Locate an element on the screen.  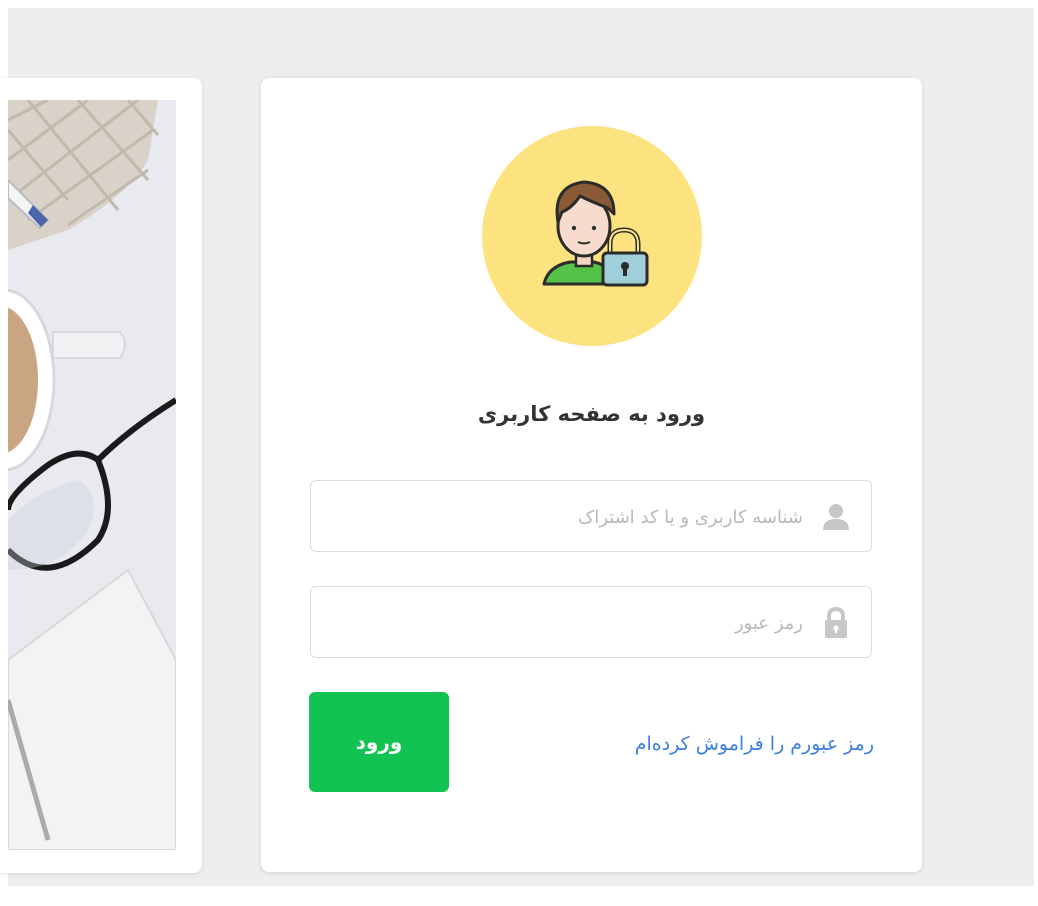
login-submit-button: ورود is located at coordinates (379, 742).